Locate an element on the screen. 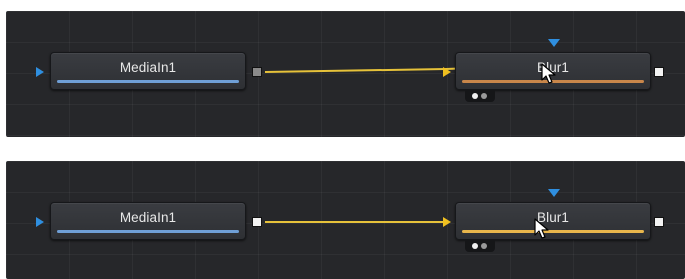  node-label: Blur1 is located at coordinates (552, 217).